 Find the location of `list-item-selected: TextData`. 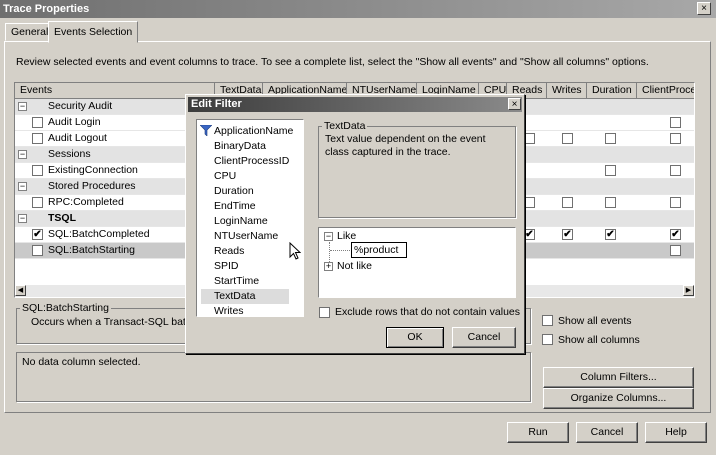

list-item-selected: TextData is located at coordinates (245, 296).